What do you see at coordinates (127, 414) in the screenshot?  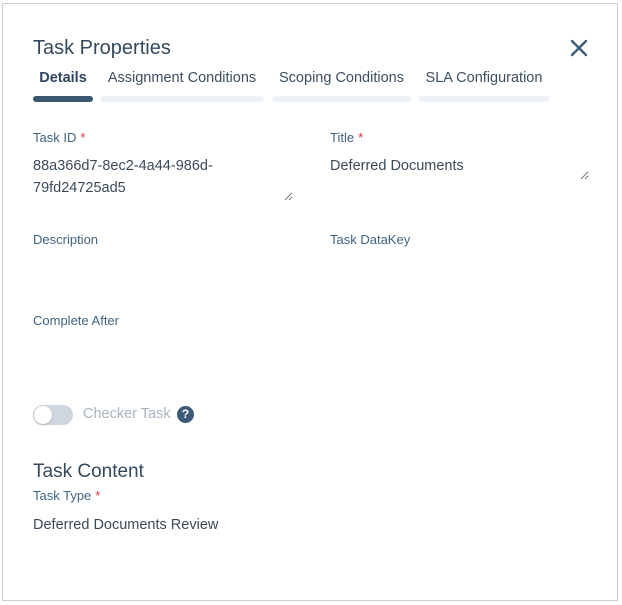 I see `checker-task-label: Checker Task` at bounding box center [127, 414].